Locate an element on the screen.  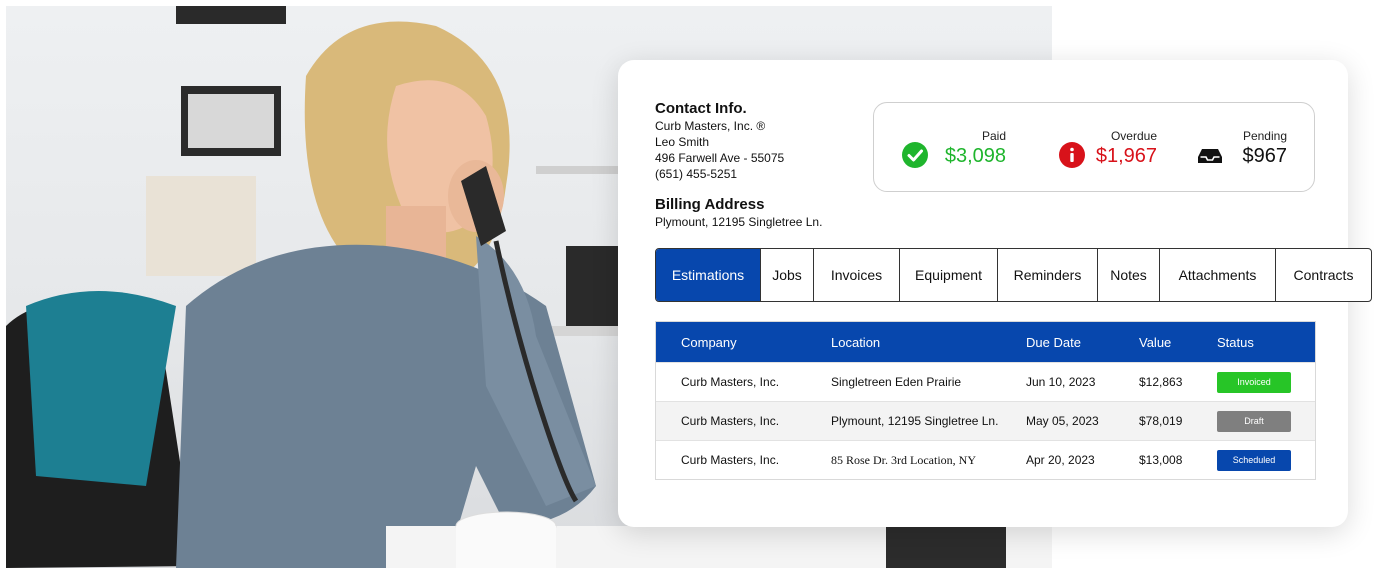
value-cell: $12,863 is located at coordinates (1161, 382).